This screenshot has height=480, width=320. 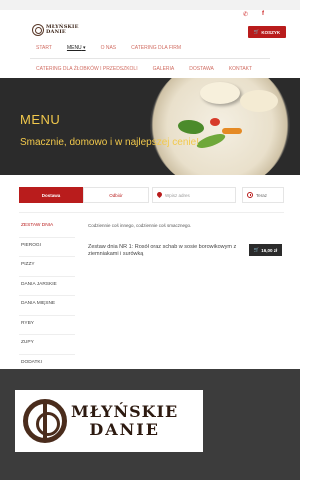 I want to click on page-title: MENU, so click(x=40, y=119).